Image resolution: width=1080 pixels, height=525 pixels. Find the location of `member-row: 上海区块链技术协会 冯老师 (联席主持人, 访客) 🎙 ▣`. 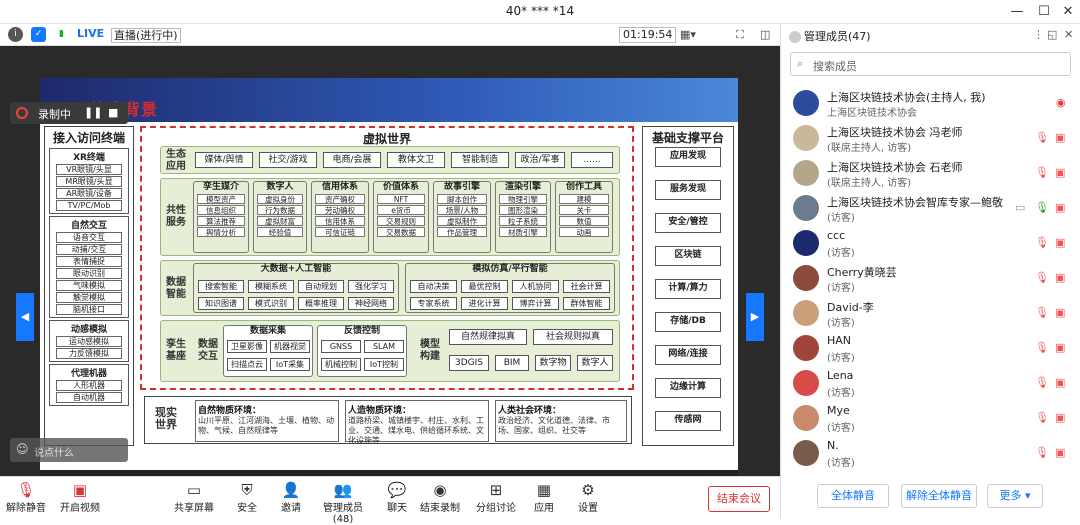

member-row: 上海区块链技术协会 冯老师 (联席主持人, 访客) 🎙 ▣ is located at coordinates (935, 140).